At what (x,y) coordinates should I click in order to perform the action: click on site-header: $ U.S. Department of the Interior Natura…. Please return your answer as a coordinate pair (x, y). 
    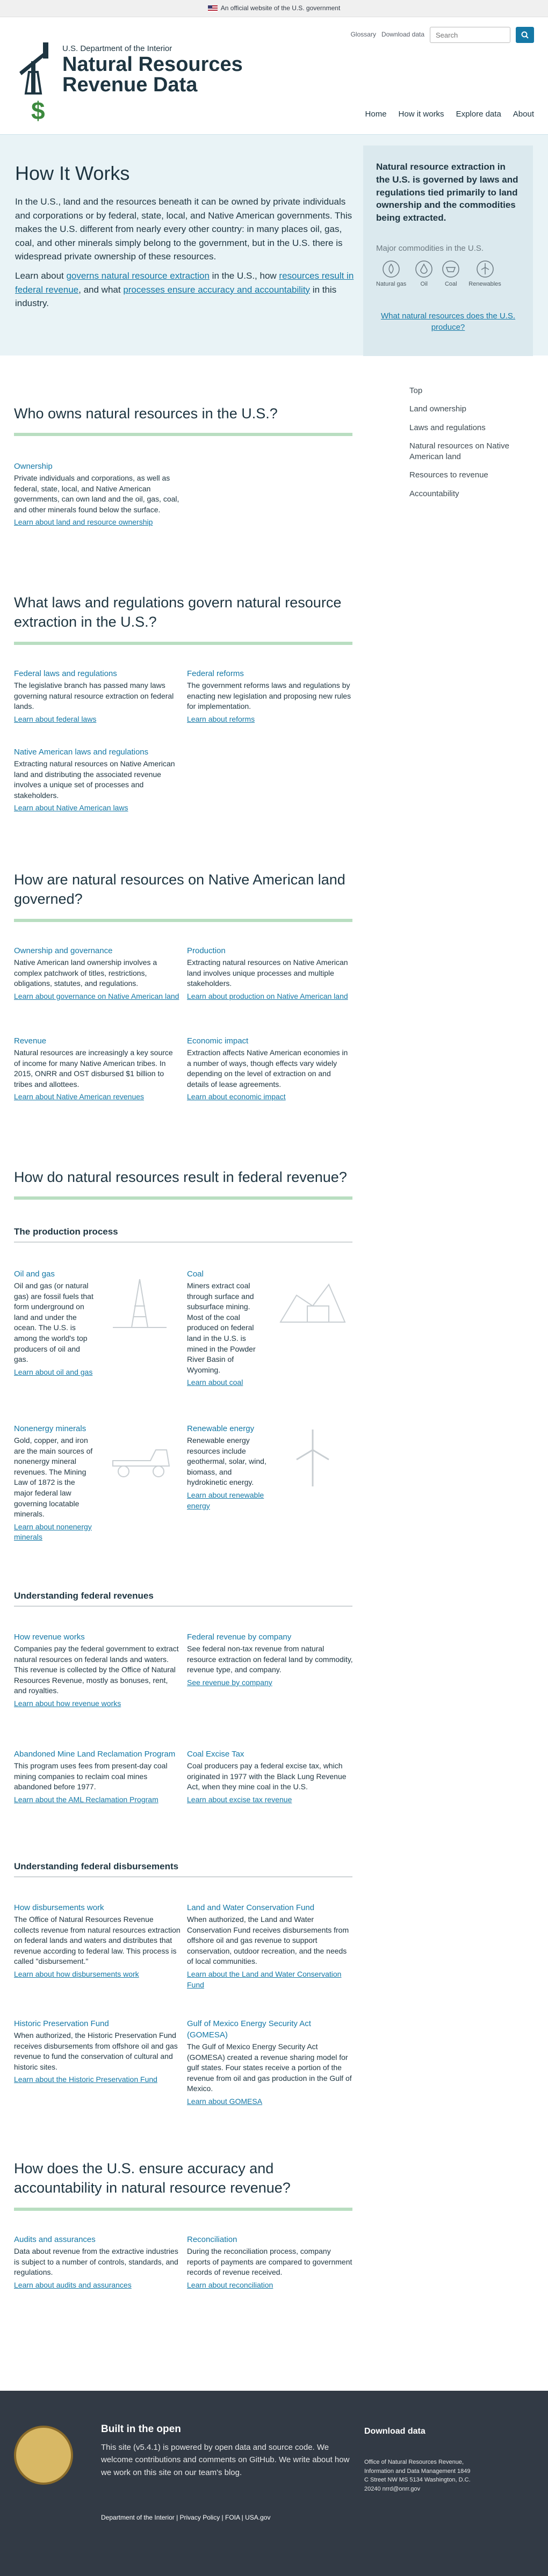
    Looking at the image, I should click on (274, 73).